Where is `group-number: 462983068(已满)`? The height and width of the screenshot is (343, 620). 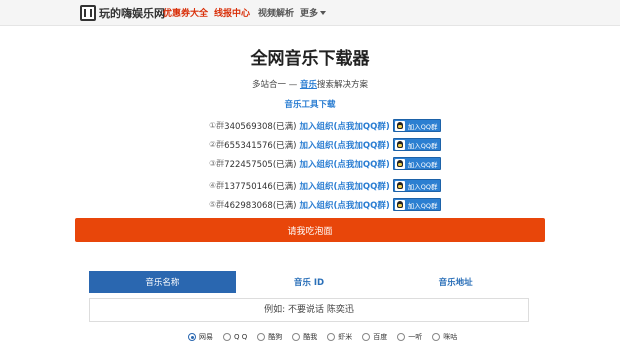
group-number: 462983068(已满) is located at coordinates (260, 205).